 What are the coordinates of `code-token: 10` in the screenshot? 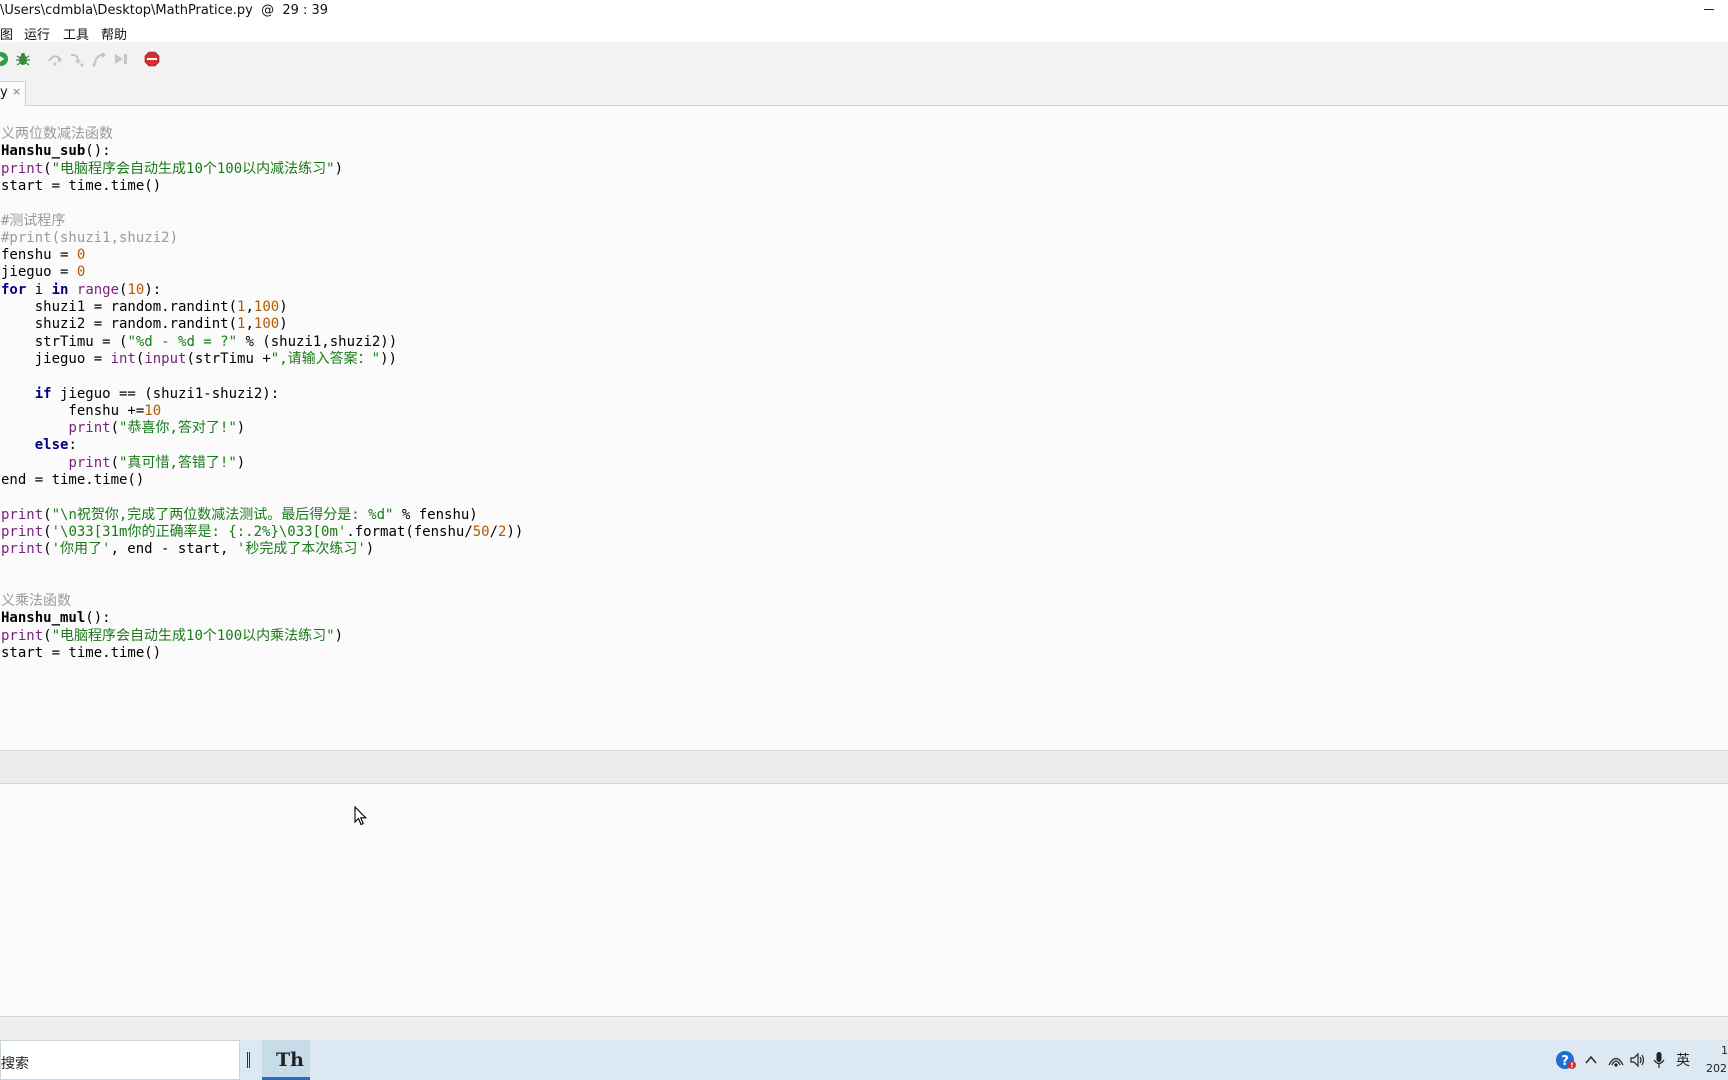 It's located at (136, 289).